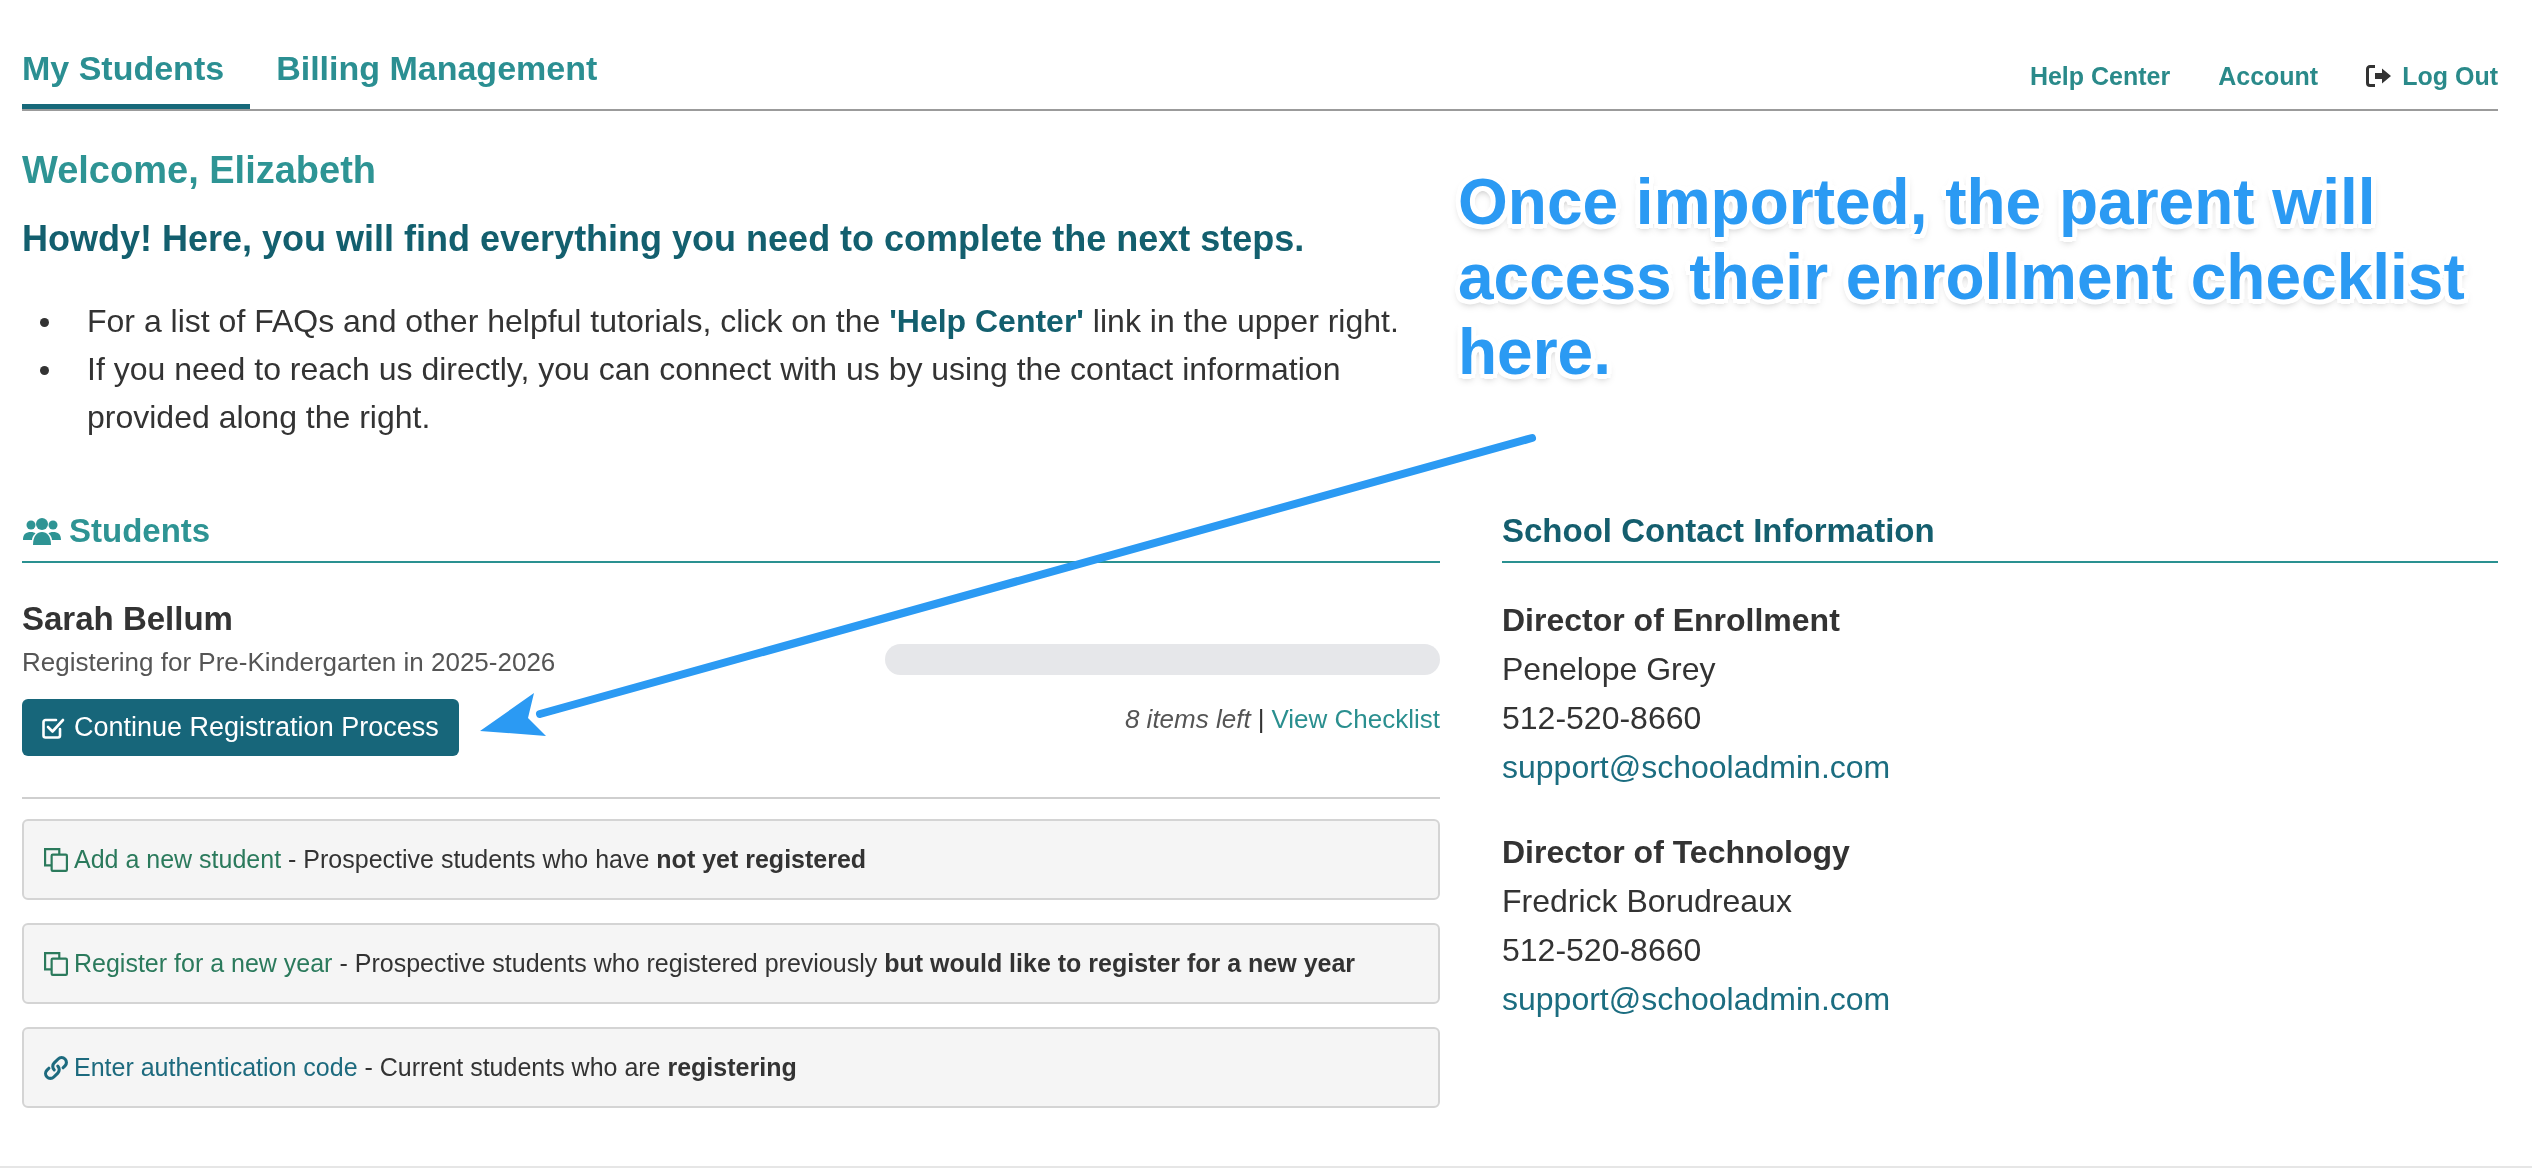 Image resolution: width=2532 pixels, height=1172 pixels. I want to click on bullet-text: For a list of FAQs and other helpful tutorials, click on the 'Help Center' link in the upper right., so click(743, 321).